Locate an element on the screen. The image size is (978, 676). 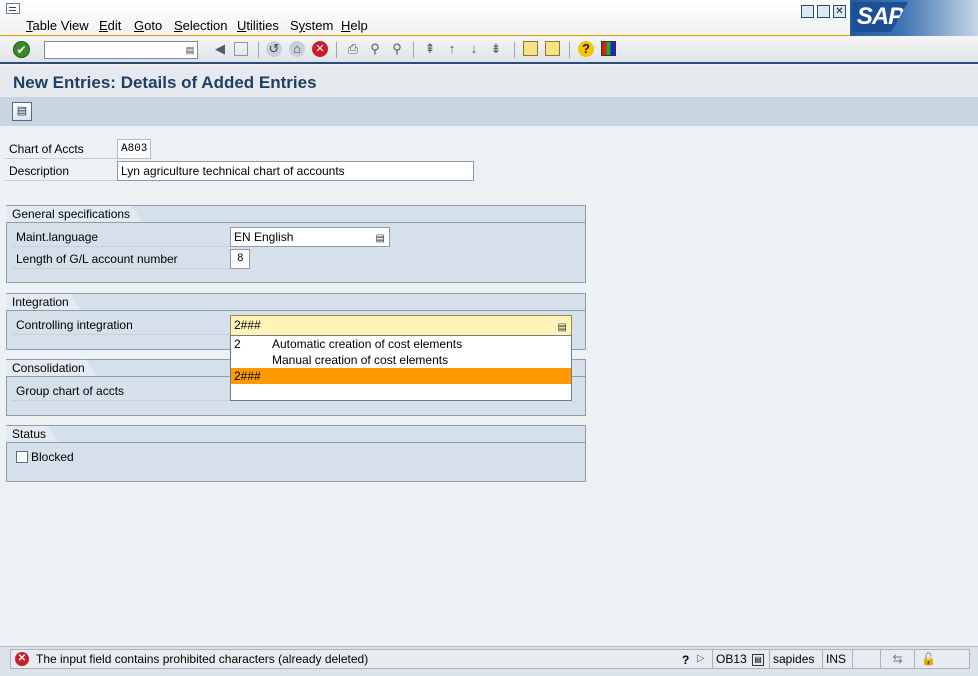
status-bar-spacer is located at coordinates (866, 659).